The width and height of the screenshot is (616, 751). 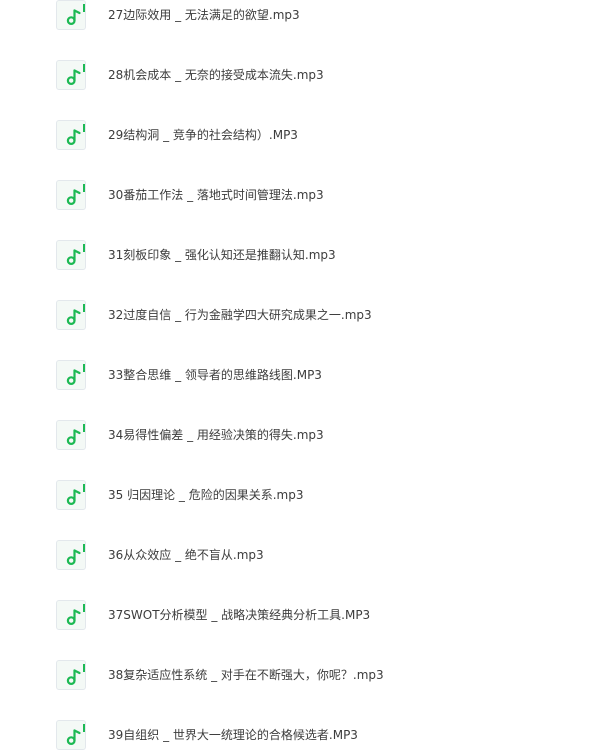 What do you see at coordinates (308, 113) in the screenshot?
I see `file-item: 29结构洞 _ 竞争的社会结构）.MP3` at bounding box center [308, 113].